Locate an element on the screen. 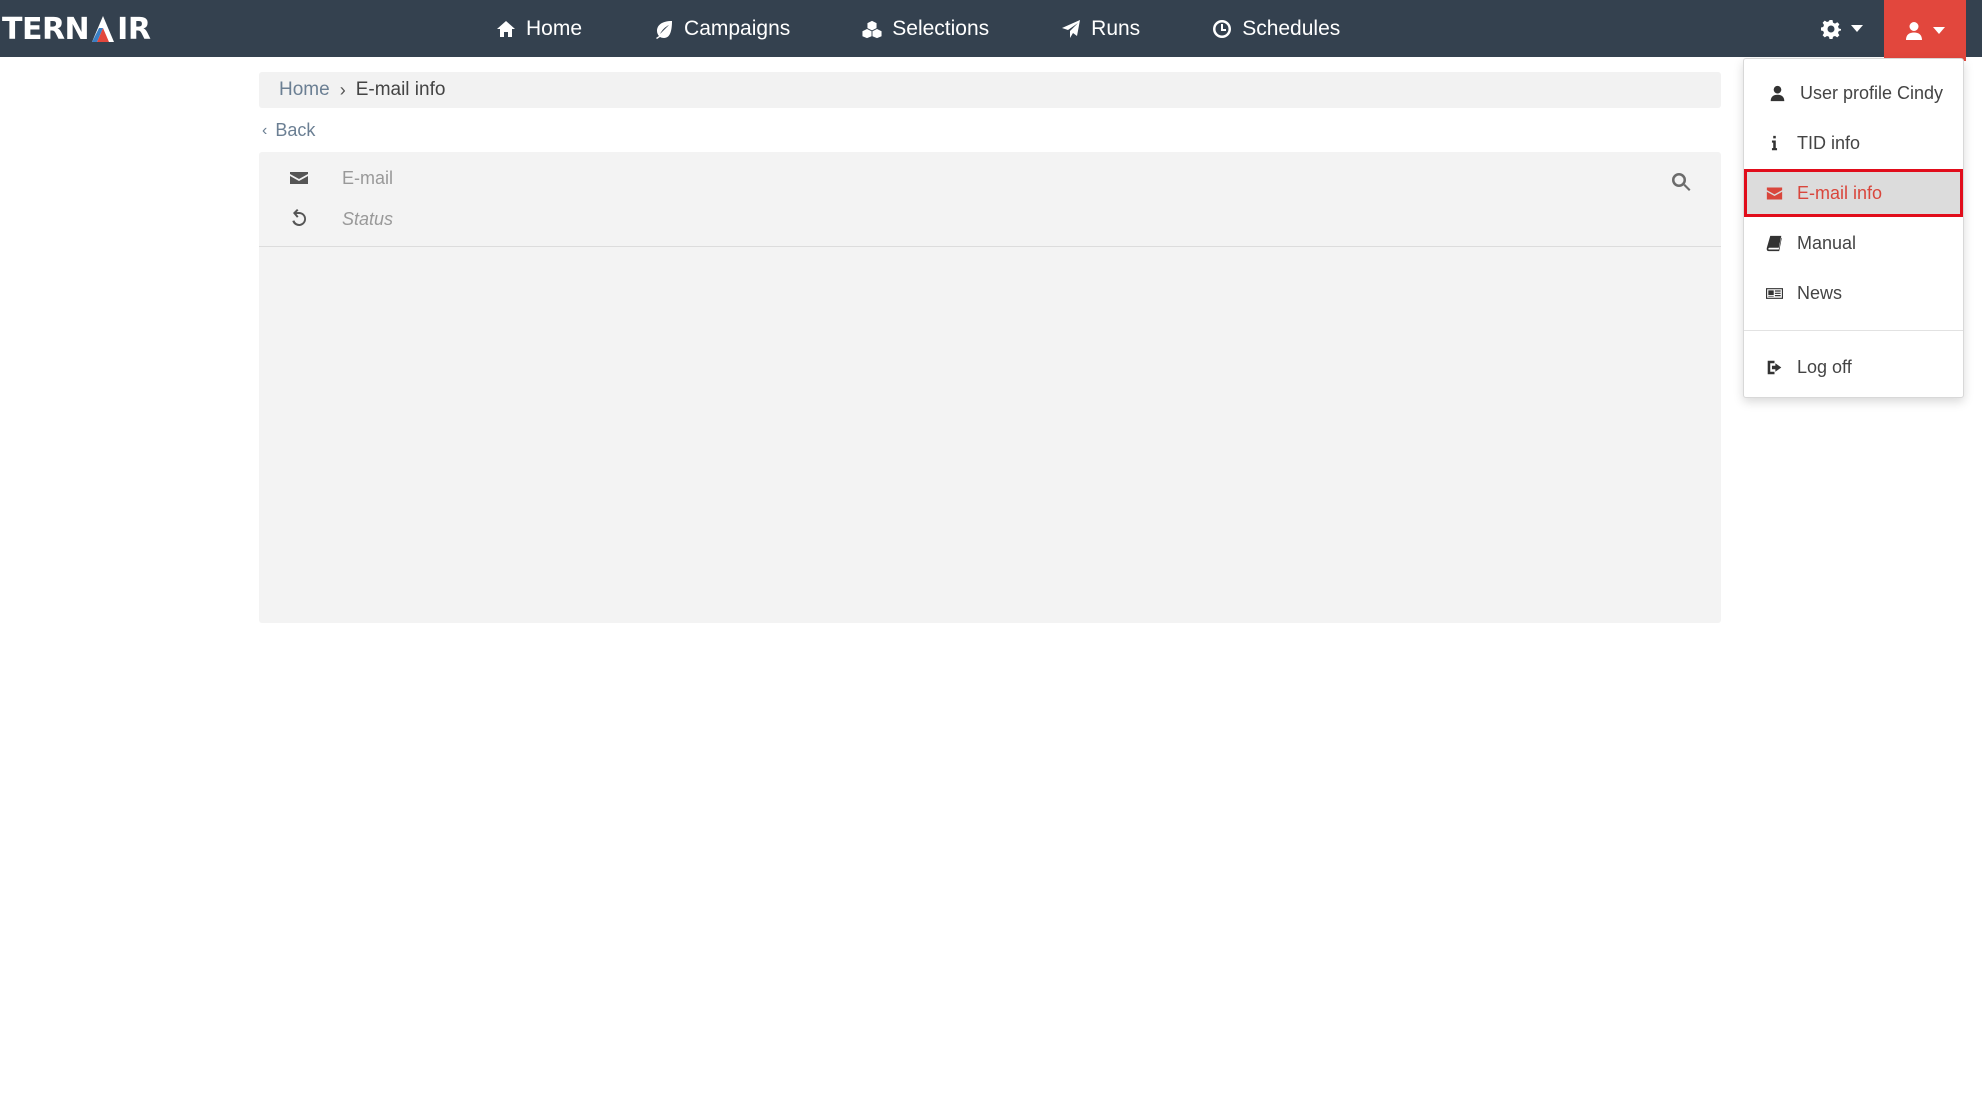 The height and width of the screenshot is (1113, 1982). nav-selections: Selections is located at coordinates (925, 28).